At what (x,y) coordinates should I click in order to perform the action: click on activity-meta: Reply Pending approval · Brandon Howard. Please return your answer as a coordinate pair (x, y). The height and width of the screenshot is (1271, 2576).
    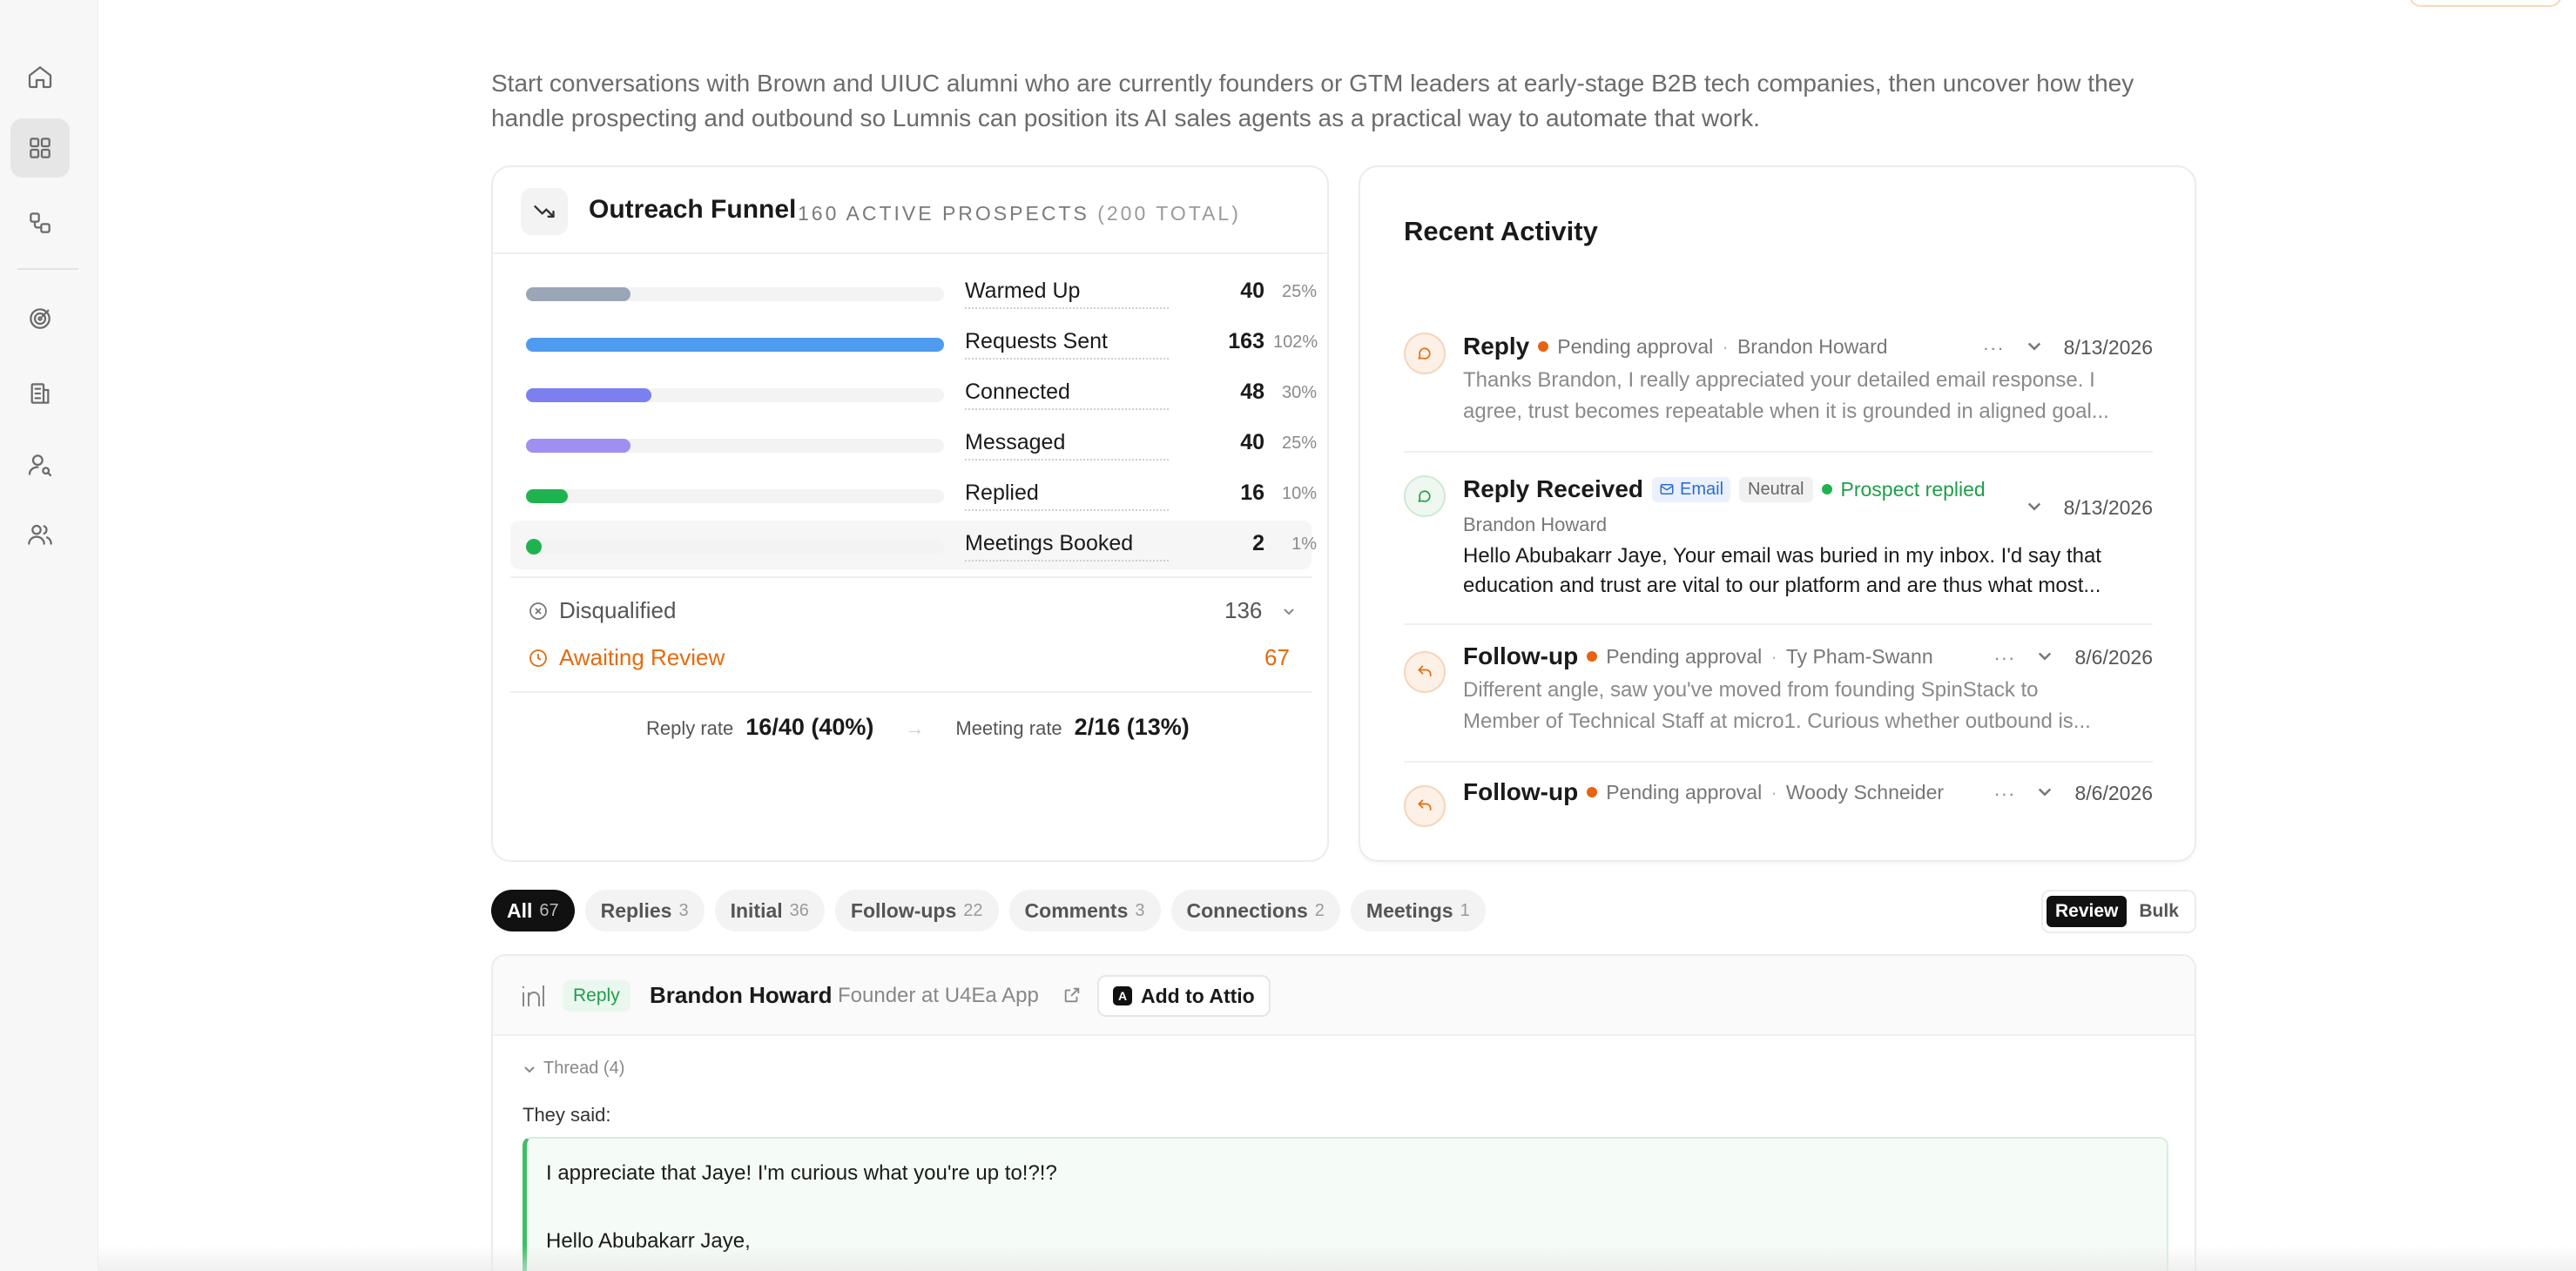
    Looking at the image, I should click on (1676, 346).